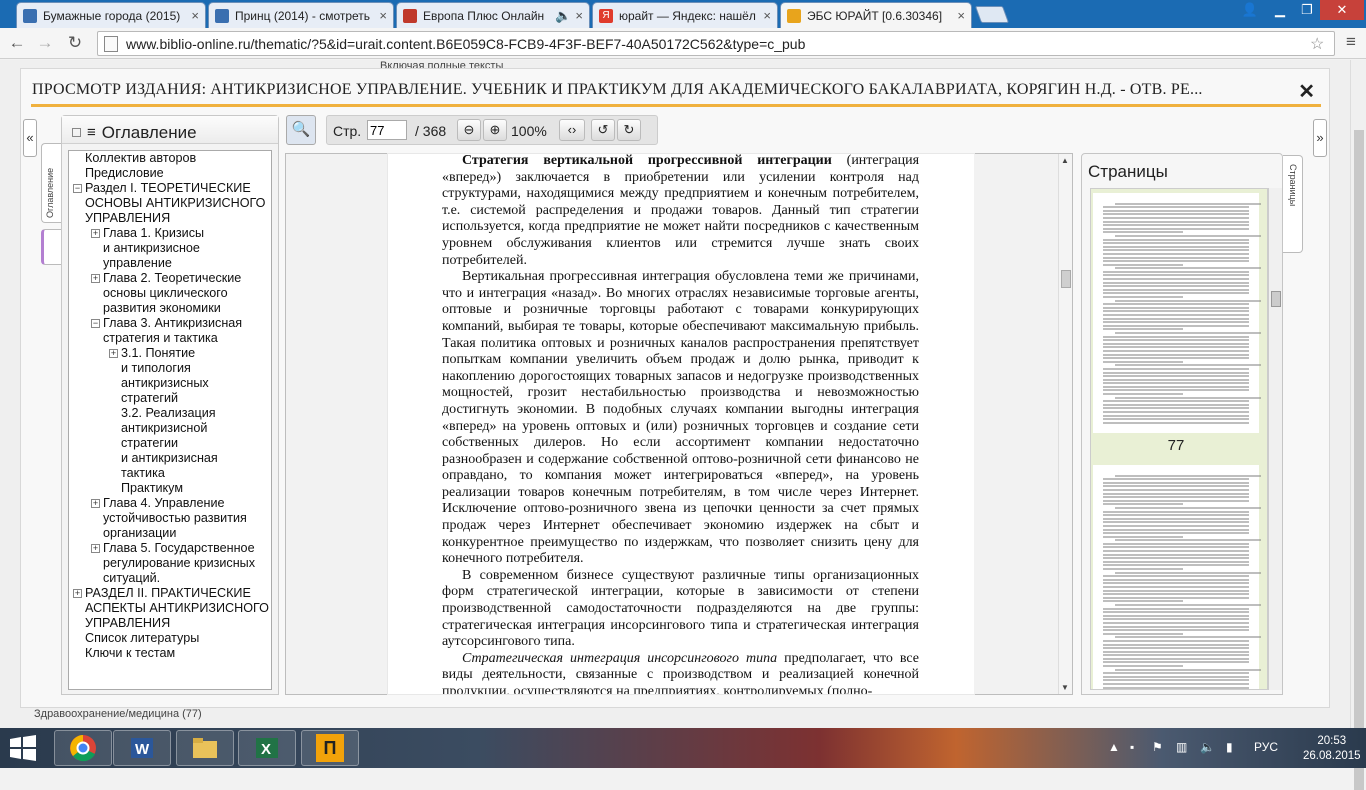 The width and height of the screenshot is (1366, 790). What do you see at coordinates (469, 130) in the screenshot?
I see `zoom-out-icon: ⊖` at bounding box center [469, 130].